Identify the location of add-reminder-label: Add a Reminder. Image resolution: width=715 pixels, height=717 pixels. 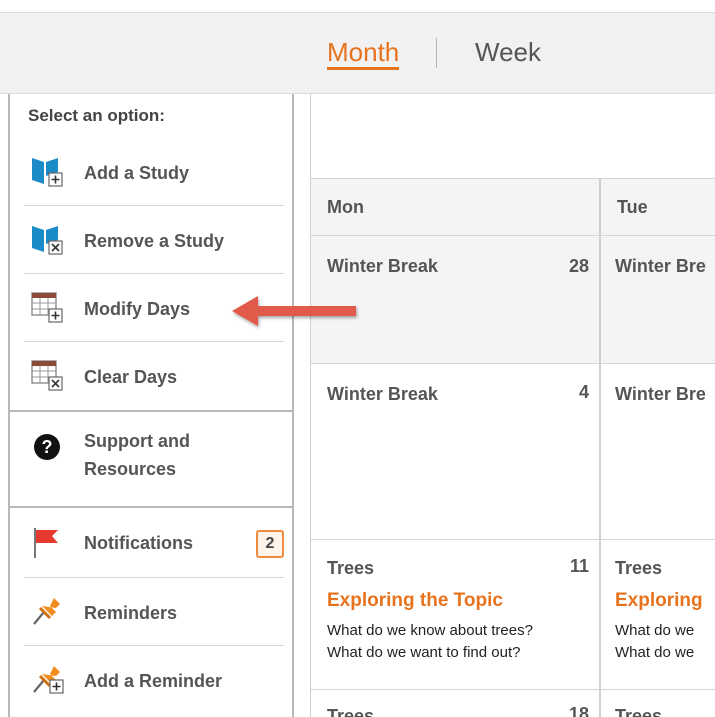
(153, 681).